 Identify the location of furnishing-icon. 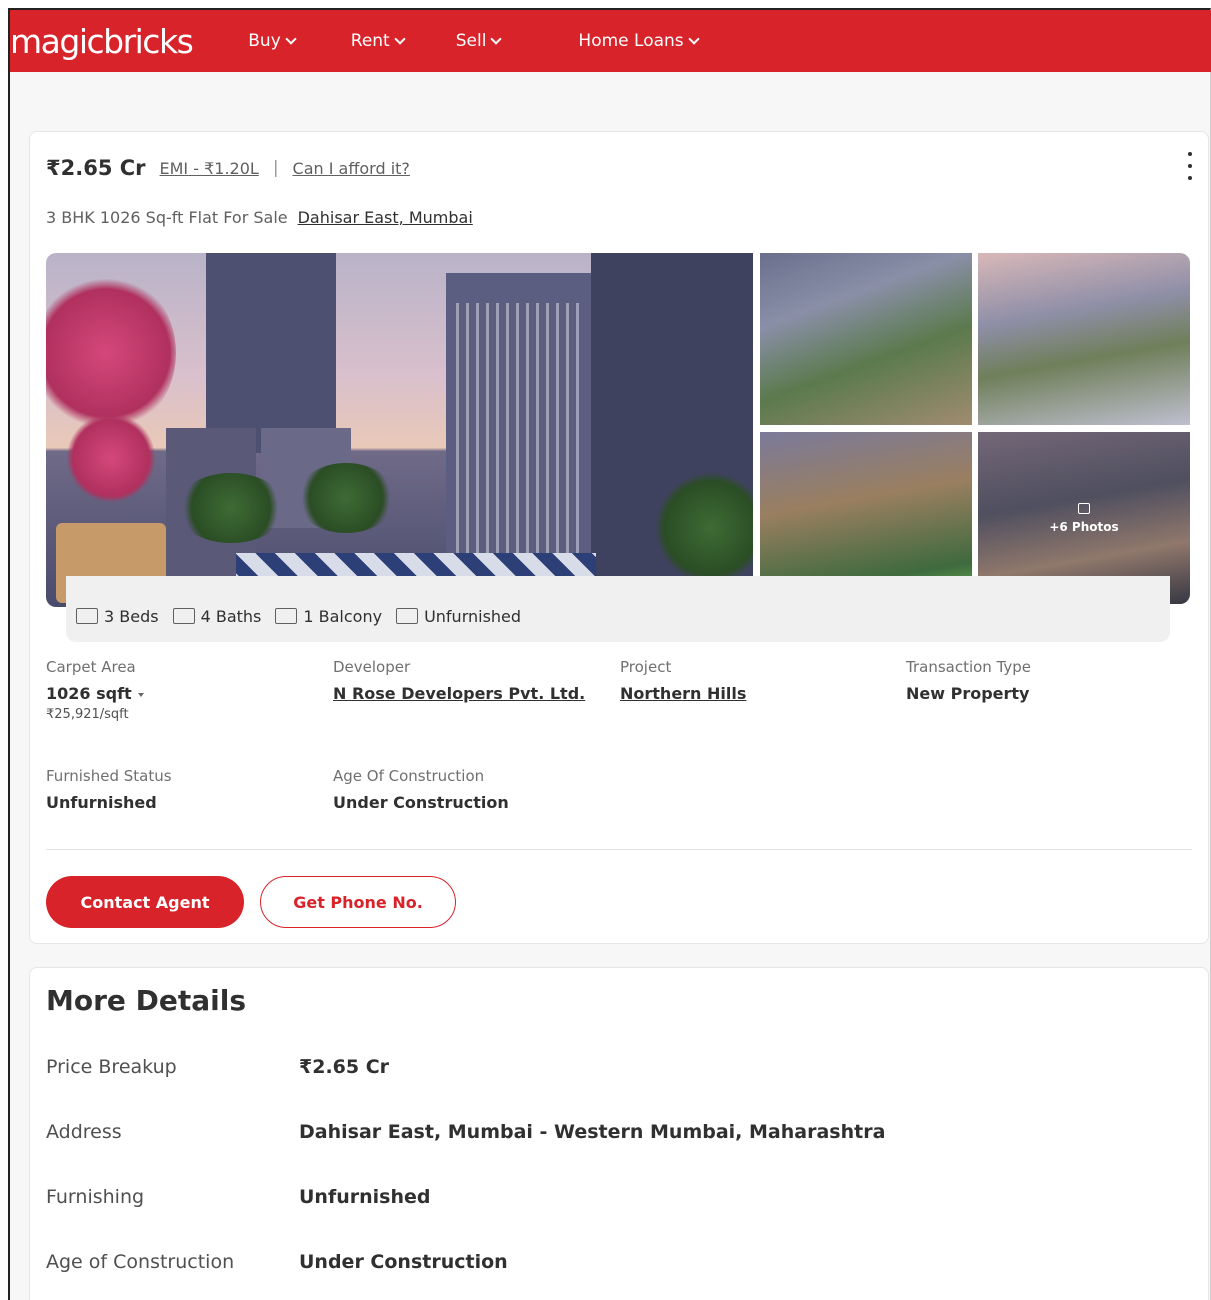
(407, 616).